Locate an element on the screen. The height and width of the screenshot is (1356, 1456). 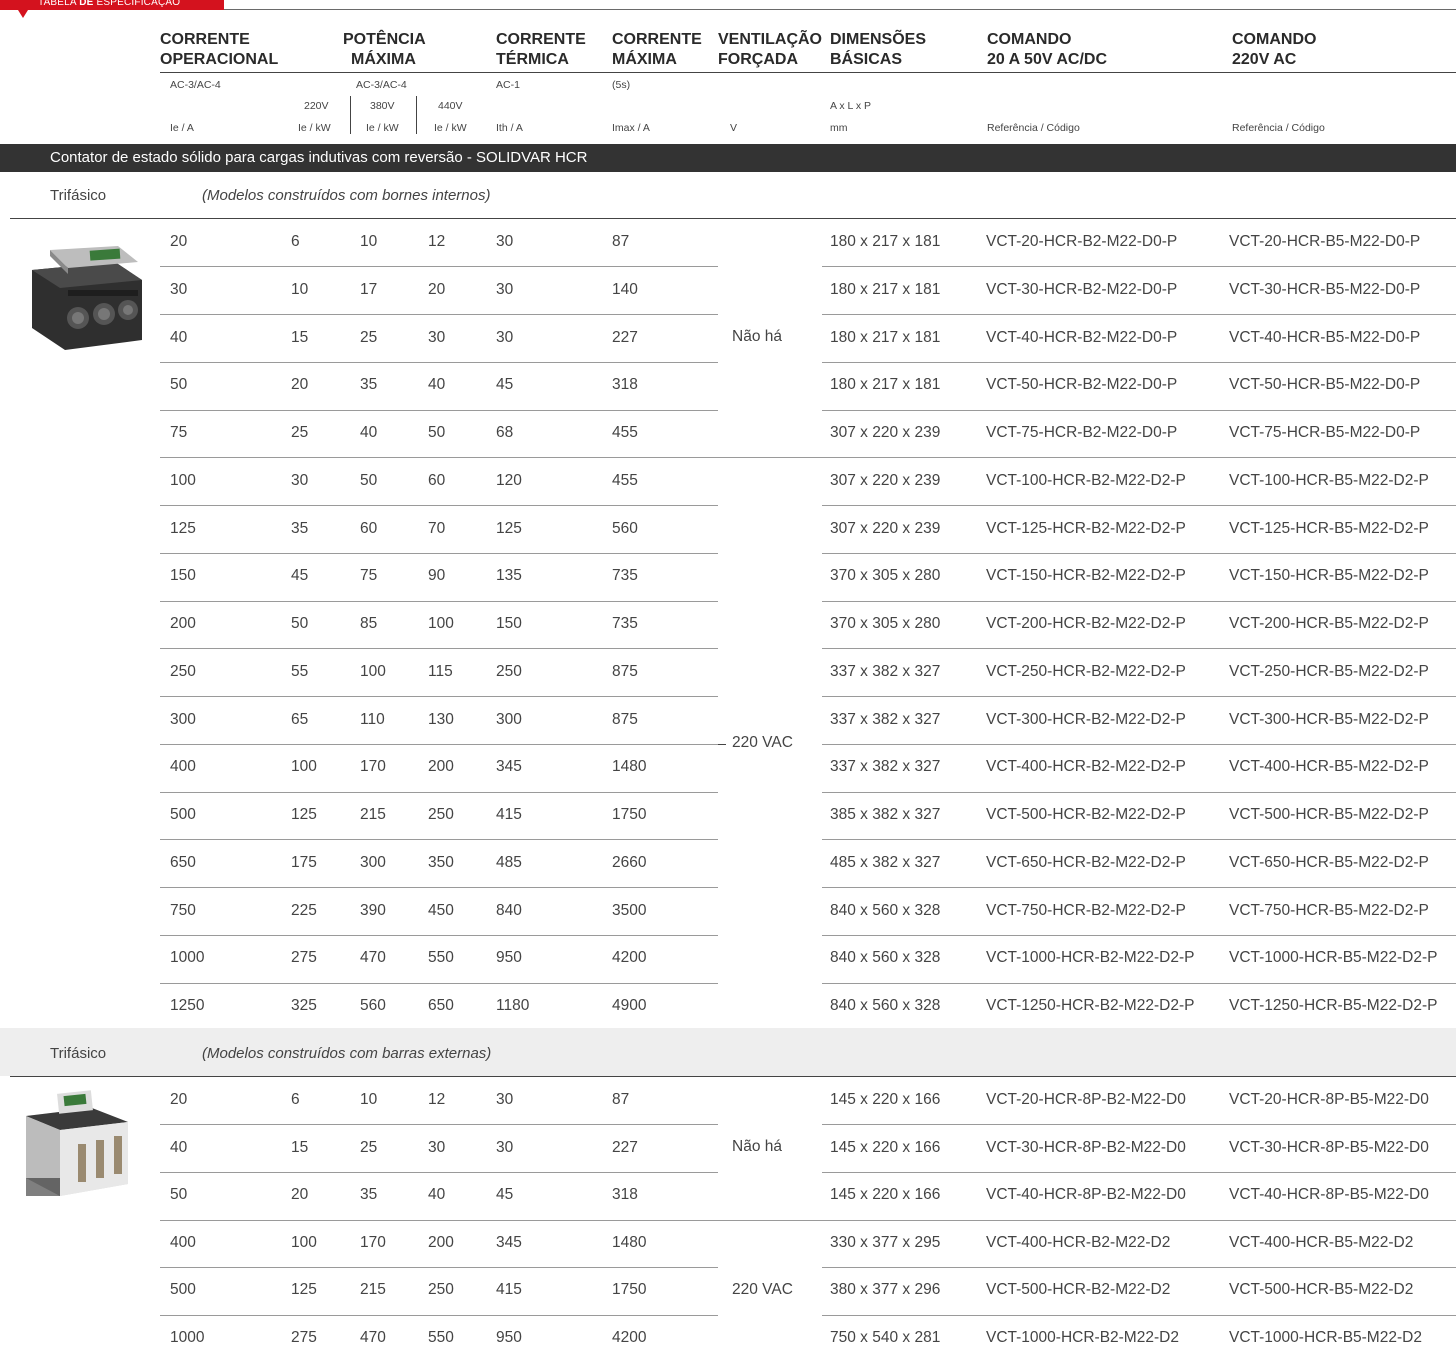
group1-top-rule is located at coordinates (733, 218).